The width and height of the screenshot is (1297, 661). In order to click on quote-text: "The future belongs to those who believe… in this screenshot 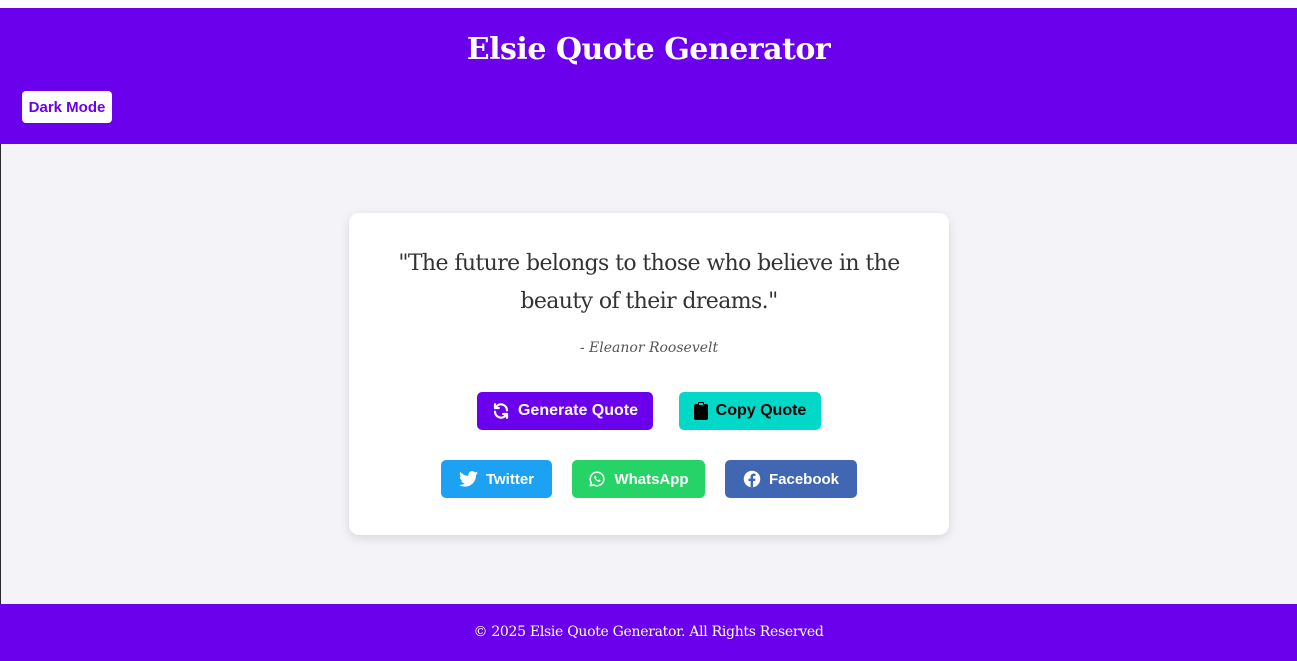, I will do `click(649, 282)`.